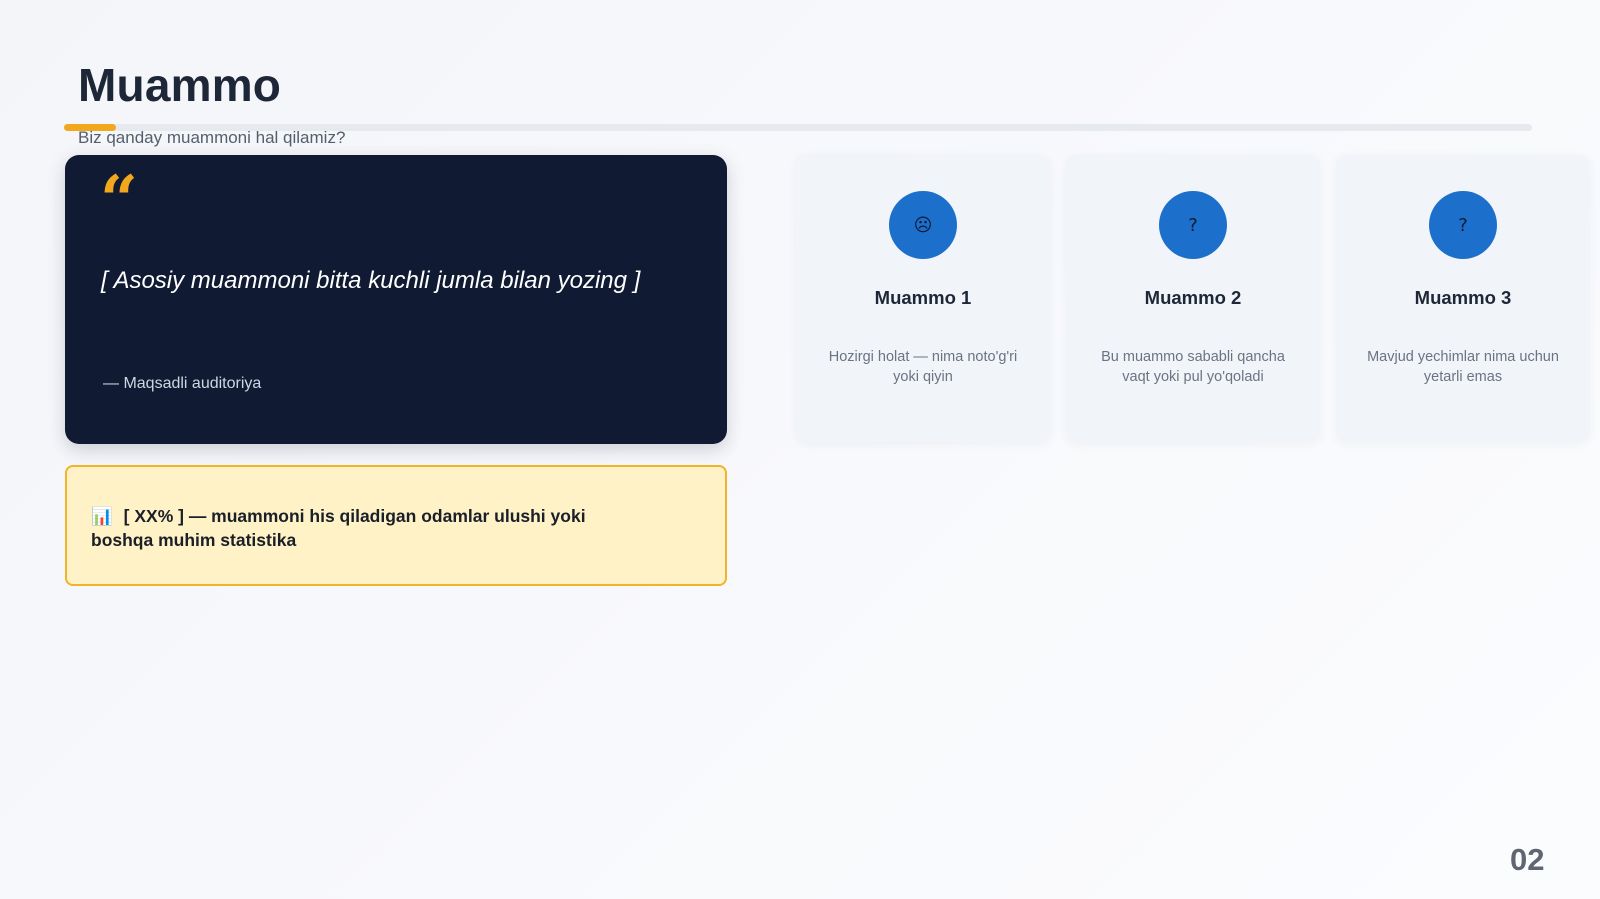  Describe the element at coordinates (212, 137) in the screenshot. I see `slide-subtitle: Biz qanday muammoni hal qilamiz?` at that location.